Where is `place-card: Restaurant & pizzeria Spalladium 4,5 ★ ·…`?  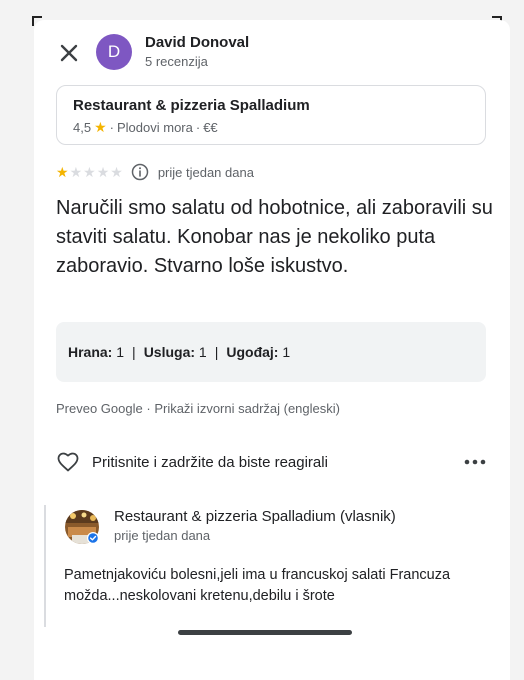 place-card: Restaurant & pizzeria Spalladium 4,5 ★ ·… is located at coordinates (271, 115).